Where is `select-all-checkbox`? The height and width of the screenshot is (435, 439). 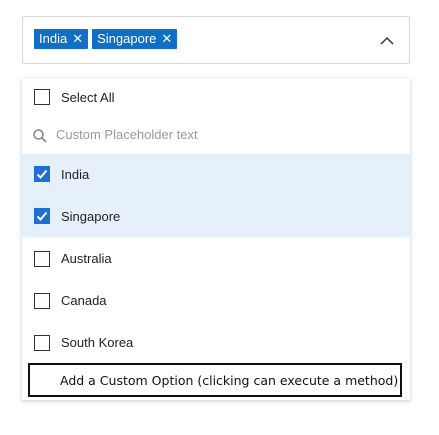
select-all-checkbox is located at coordinates (42, 97).